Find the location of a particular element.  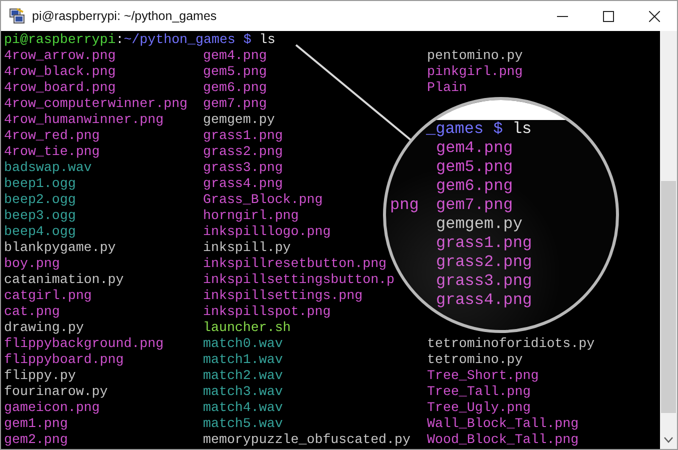

file-name: inkspillspot.png is located at coordinates (267, 312).